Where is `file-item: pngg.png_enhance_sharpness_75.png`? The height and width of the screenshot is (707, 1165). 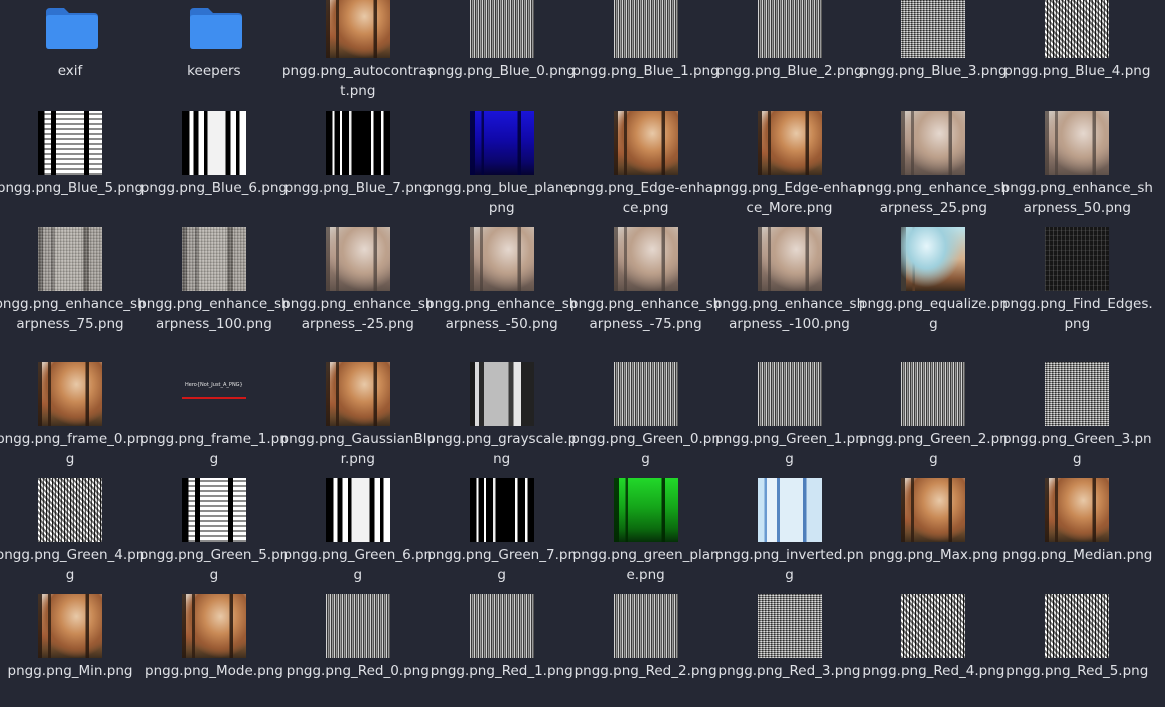
file-item: pngg.png_enhance_sharpness_75.png is located at coordinates (73, 283).